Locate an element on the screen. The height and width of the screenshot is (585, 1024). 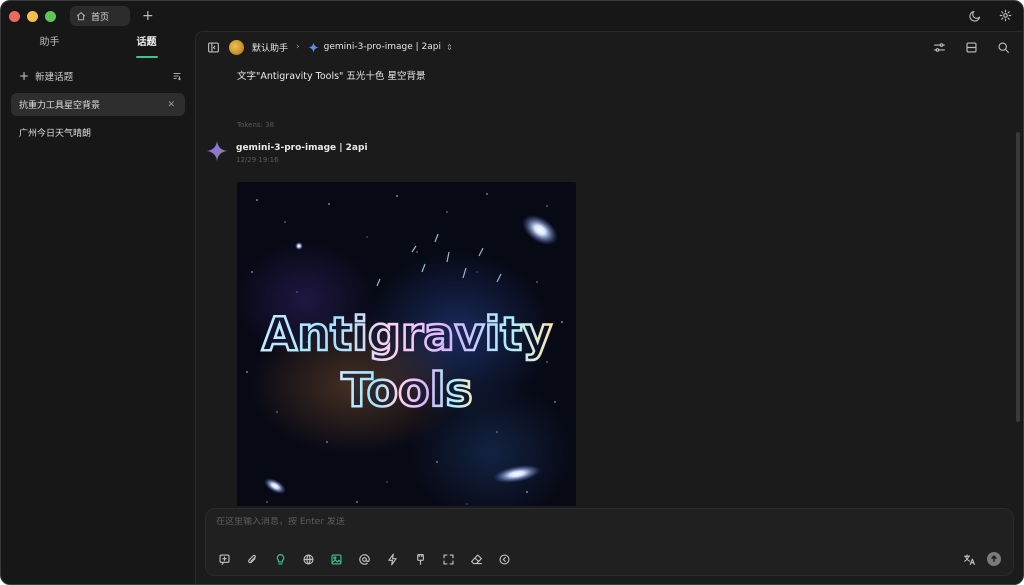
web-search-button is located at coordinates (308, 559).